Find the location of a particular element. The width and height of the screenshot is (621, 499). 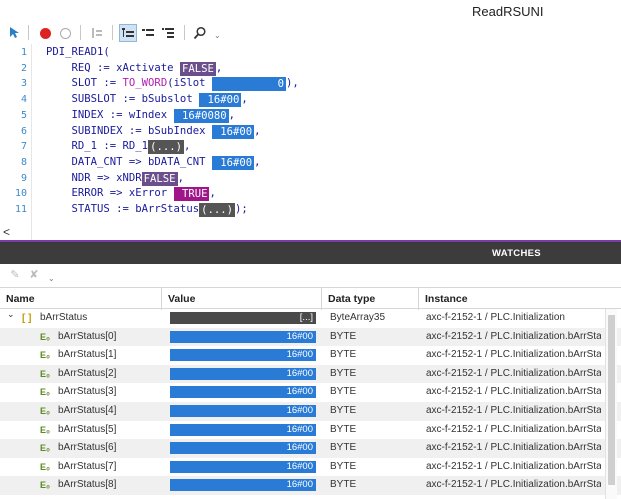

code-line: ERROR => xError TRUE, is located at coordinates (131, 194).